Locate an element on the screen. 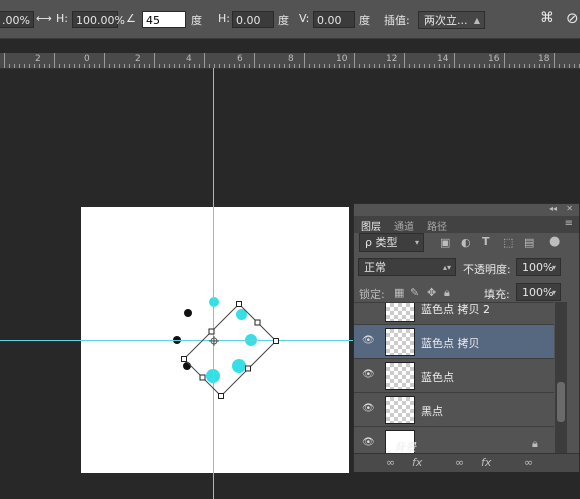 The image size is (580, 499). tab-channels: 通道 is located at coordinates (404, 225).